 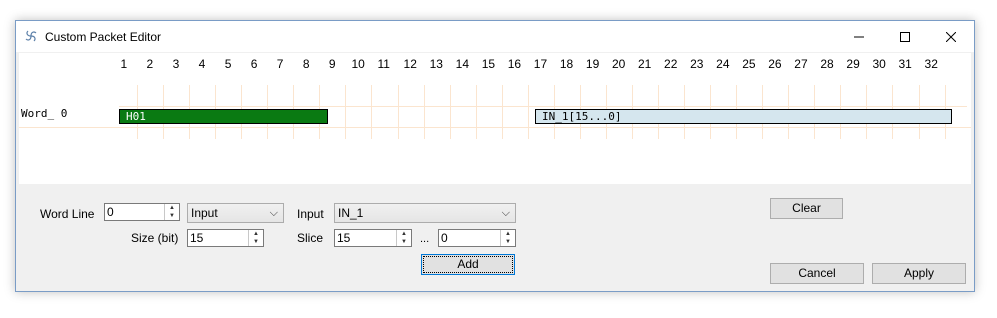 I want to click on type-select: Input ⌵, so click(x=235, y=213).